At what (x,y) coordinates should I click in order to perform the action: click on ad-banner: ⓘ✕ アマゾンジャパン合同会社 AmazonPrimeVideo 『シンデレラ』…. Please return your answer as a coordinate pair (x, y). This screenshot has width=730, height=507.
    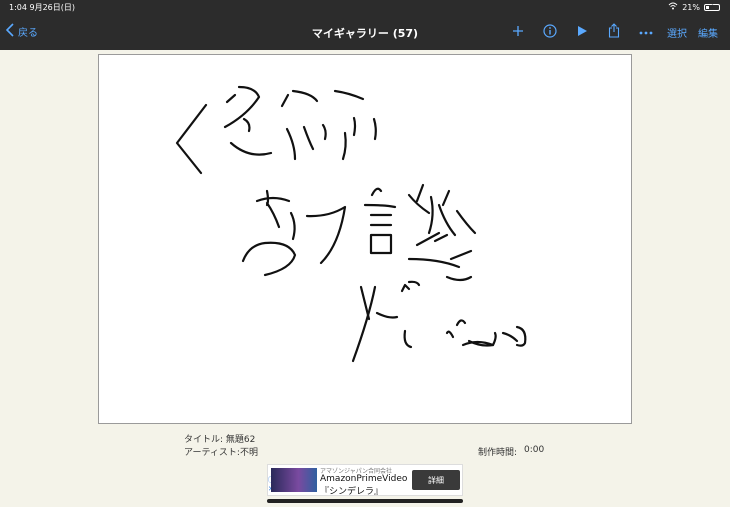
    Looking at the image, I should click on (365, 480).